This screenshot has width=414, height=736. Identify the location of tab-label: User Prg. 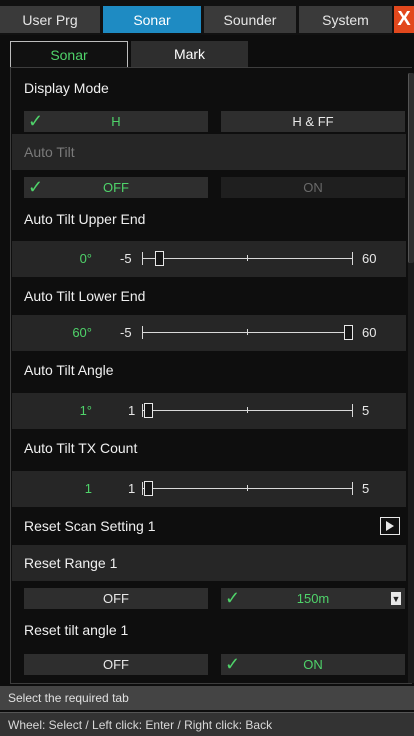
(50, 19).